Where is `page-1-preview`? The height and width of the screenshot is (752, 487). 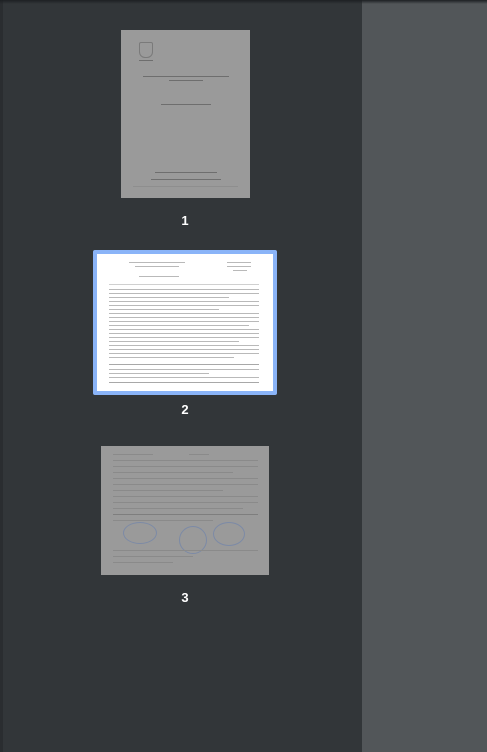
page-1-preview is located at coordinates (185, 114).